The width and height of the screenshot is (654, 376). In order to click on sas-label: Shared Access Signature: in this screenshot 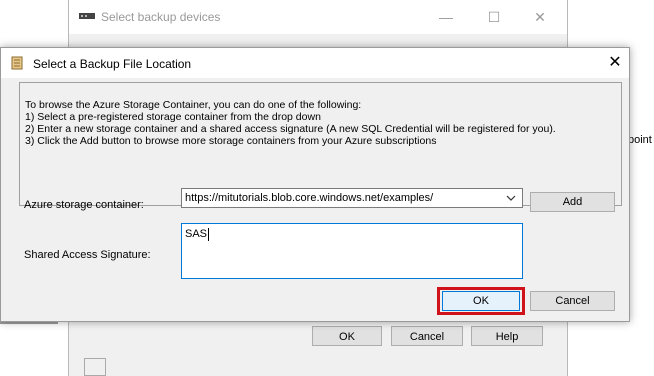, I will do `click(87, 255)`.